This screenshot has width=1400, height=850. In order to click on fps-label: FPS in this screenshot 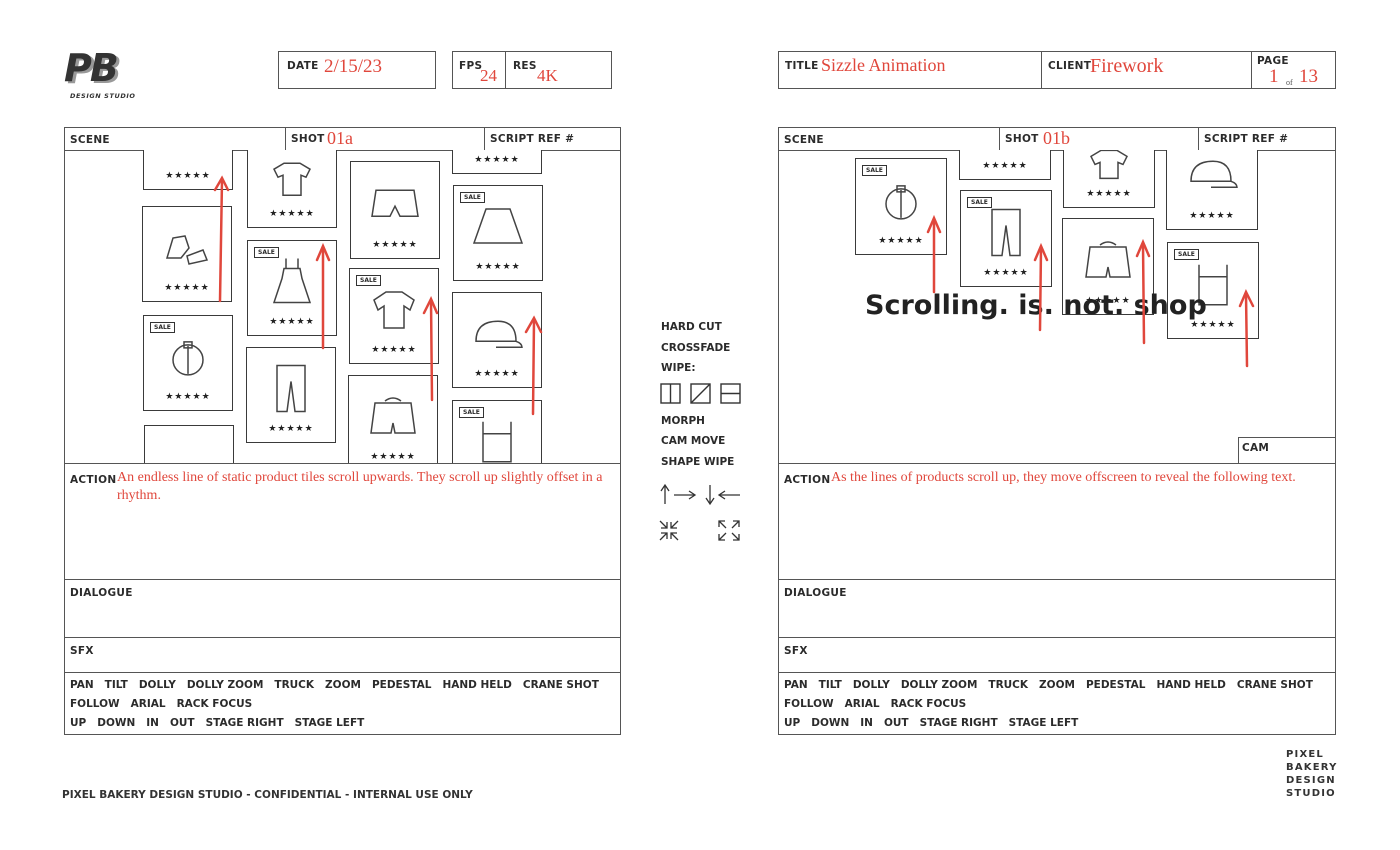, I will do `click(471, 66)`.